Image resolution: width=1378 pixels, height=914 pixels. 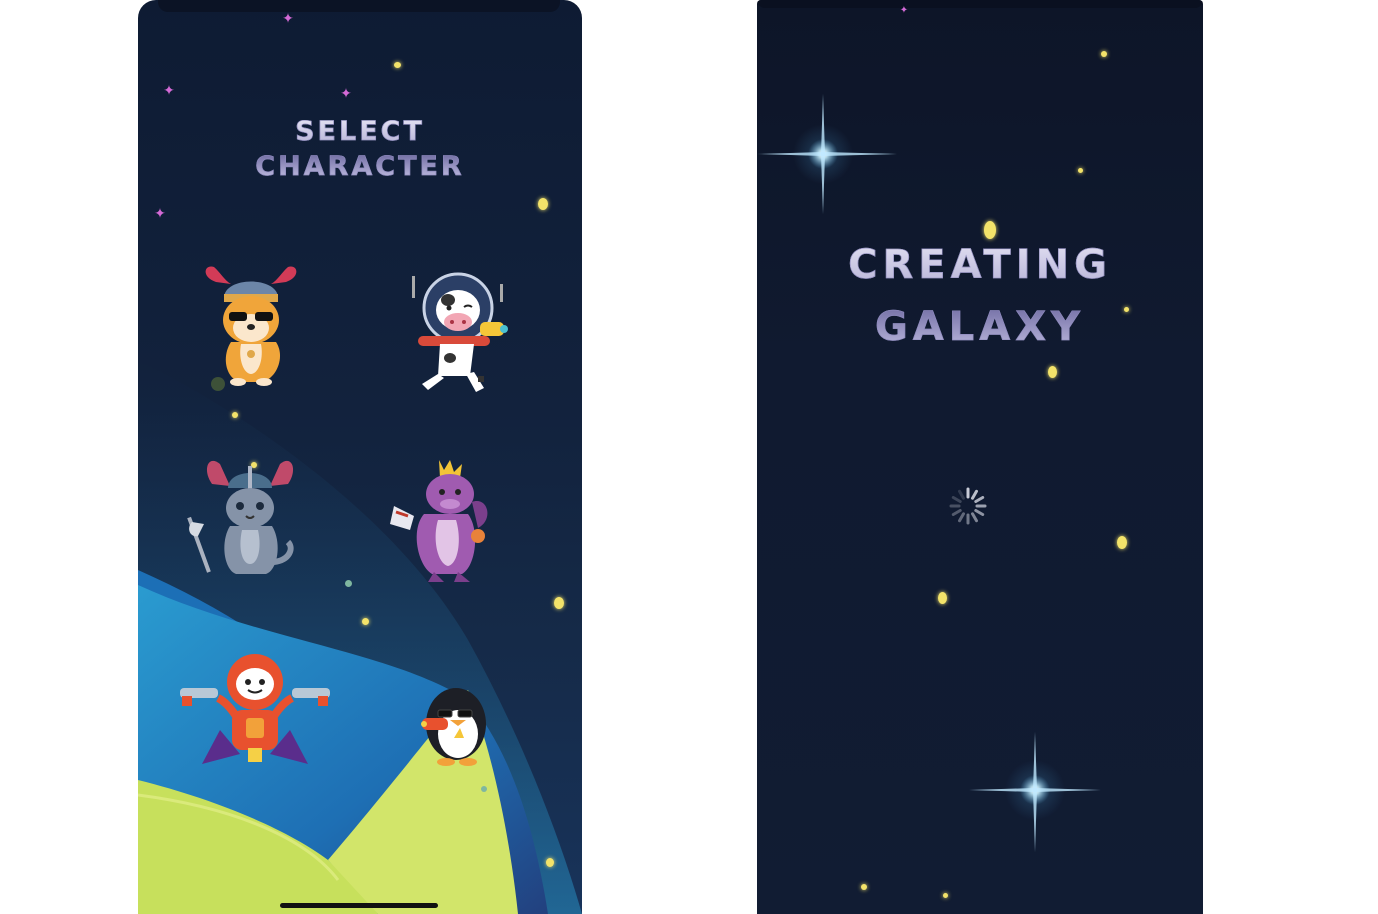 I want to click on home-indicator, so click(x=359, y=905).